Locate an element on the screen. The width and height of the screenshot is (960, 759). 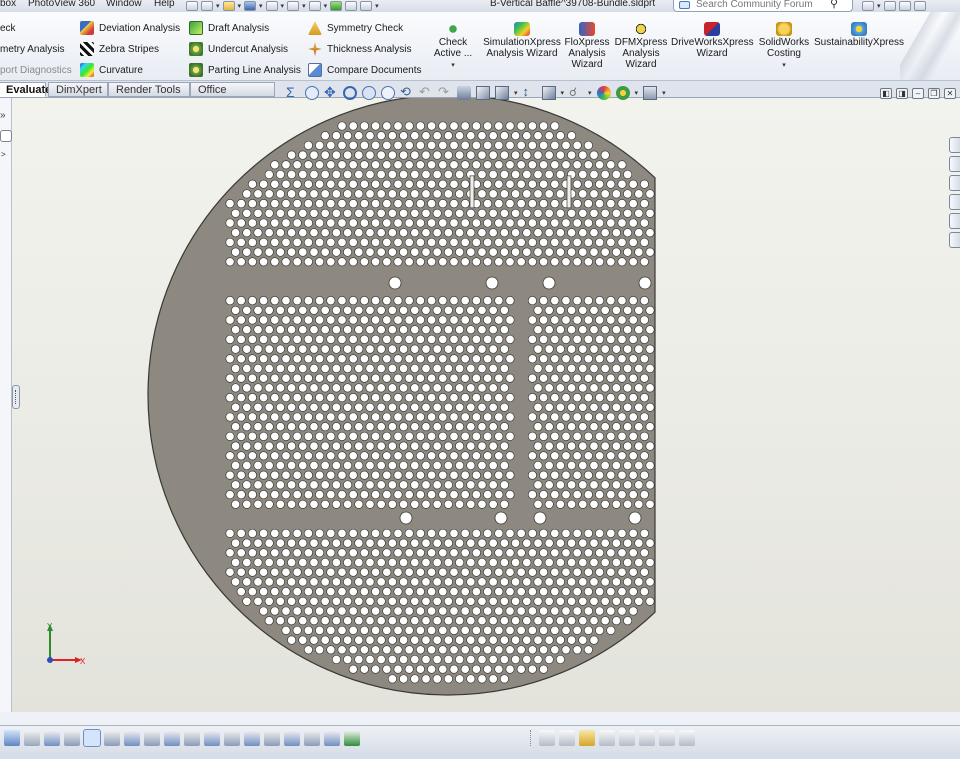
print-icon is located at coordinates (271, 6).